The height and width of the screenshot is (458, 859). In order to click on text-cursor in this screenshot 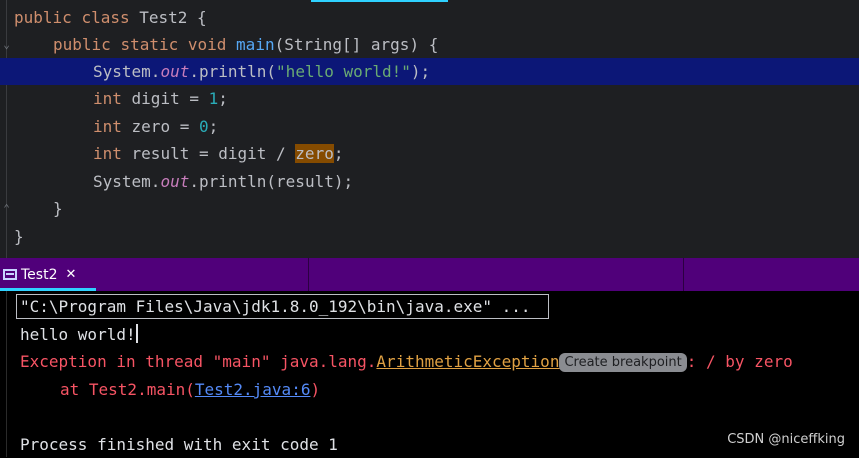, I will do `click(136, 333)`.